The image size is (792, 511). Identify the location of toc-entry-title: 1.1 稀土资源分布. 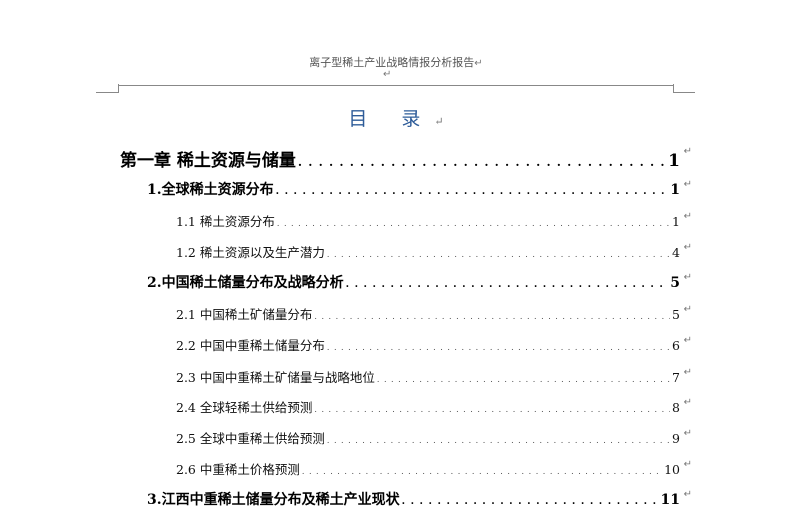
(225, 221).